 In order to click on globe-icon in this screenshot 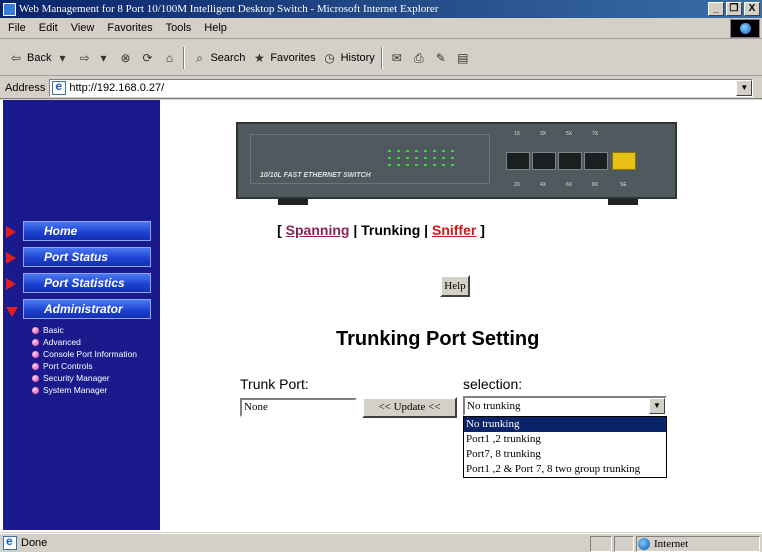, I will do `click(644, 544)`.